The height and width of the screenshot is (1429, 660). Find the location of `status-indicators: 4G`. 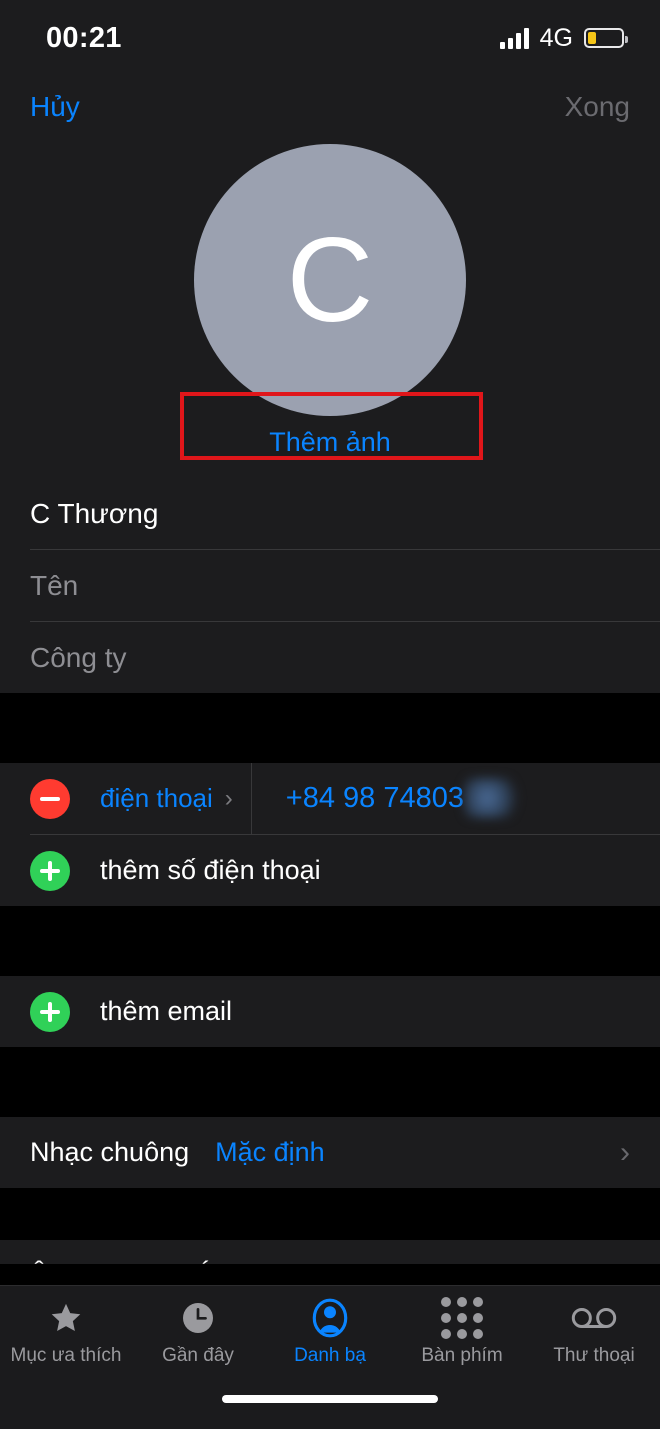

status-indicators: 4G is located at coordinates (563, 38).